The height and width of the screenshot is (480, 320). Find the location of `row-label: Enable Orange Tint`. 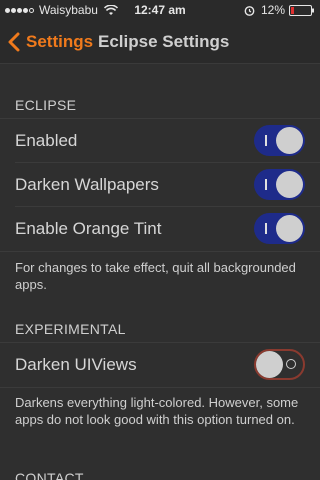

row-label: Enable Orange Tint is located at coordinates (88, 228).